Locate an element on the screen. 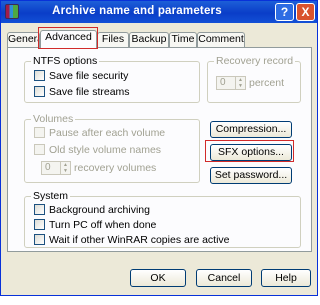  tab-comment: Comment is located at coordinates (221, 39).